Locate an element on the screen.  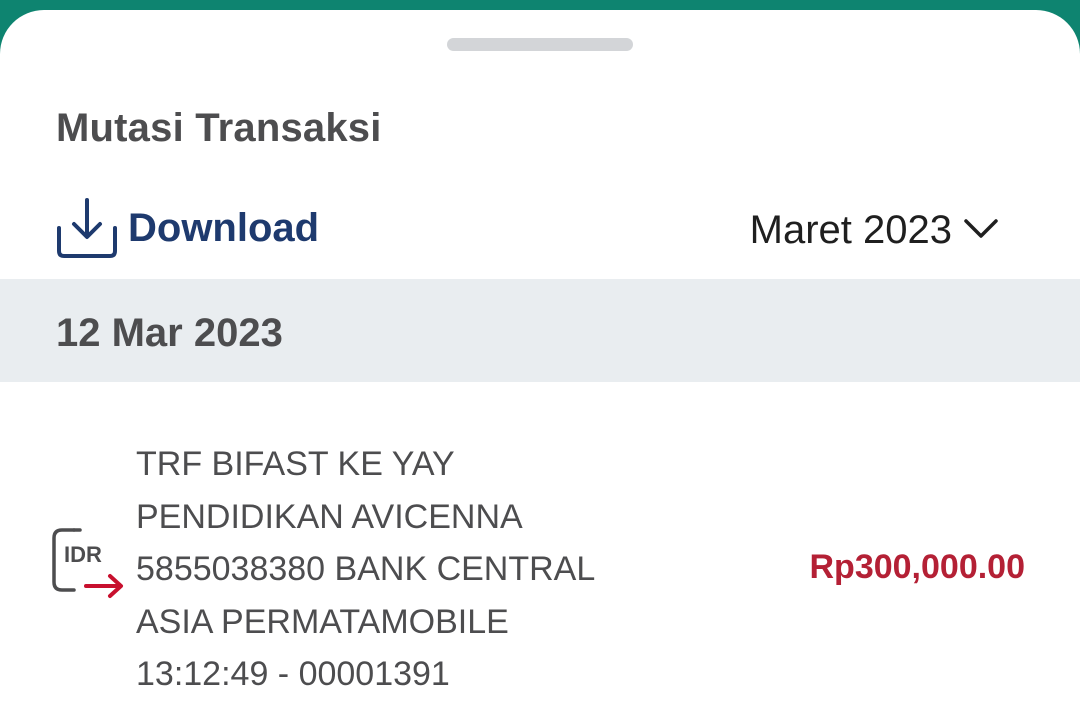
drag-handle is located at coordinates (540, 44).